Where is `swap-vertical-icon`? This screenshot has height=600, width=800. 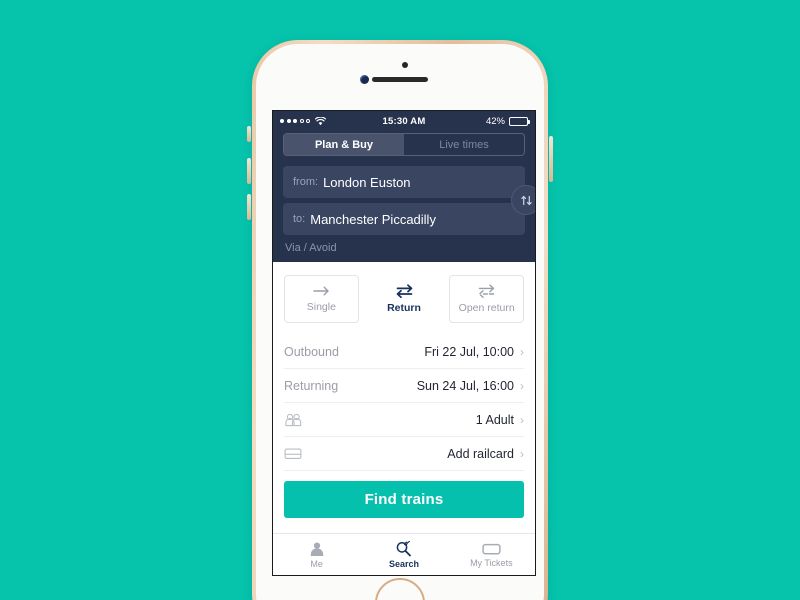 swap-vertical-icon is located at coordinates (526, 200).